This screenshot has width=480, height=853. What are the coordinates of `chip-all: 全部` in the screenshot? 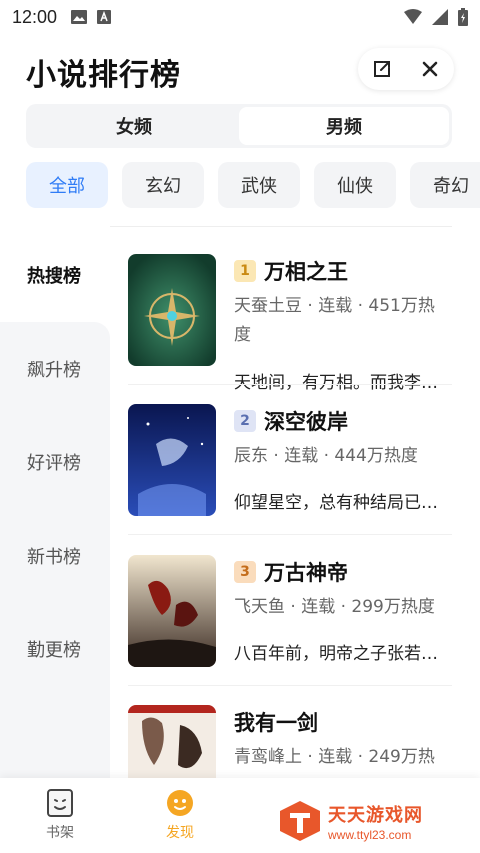 It's located at (67, 185).